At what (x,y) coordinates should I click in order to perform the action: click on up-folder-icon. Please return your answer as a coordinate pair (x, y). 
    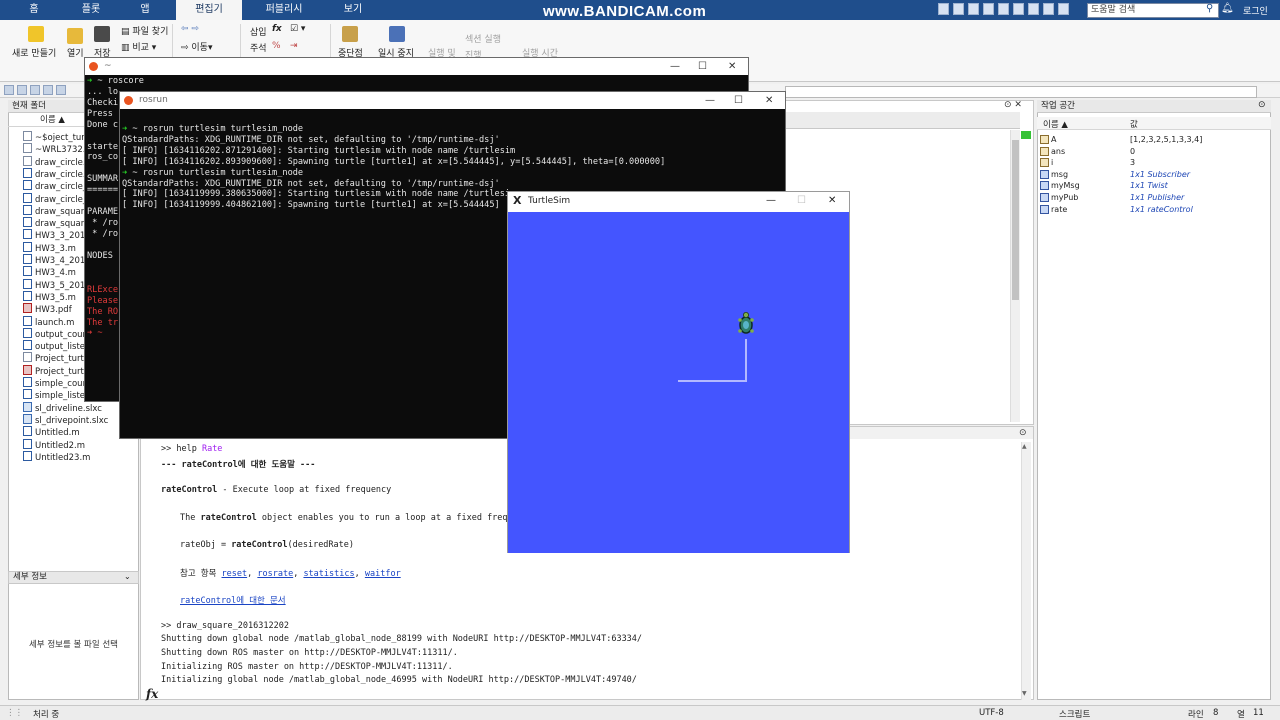
    Looking at the image, I should click on (35, 90).